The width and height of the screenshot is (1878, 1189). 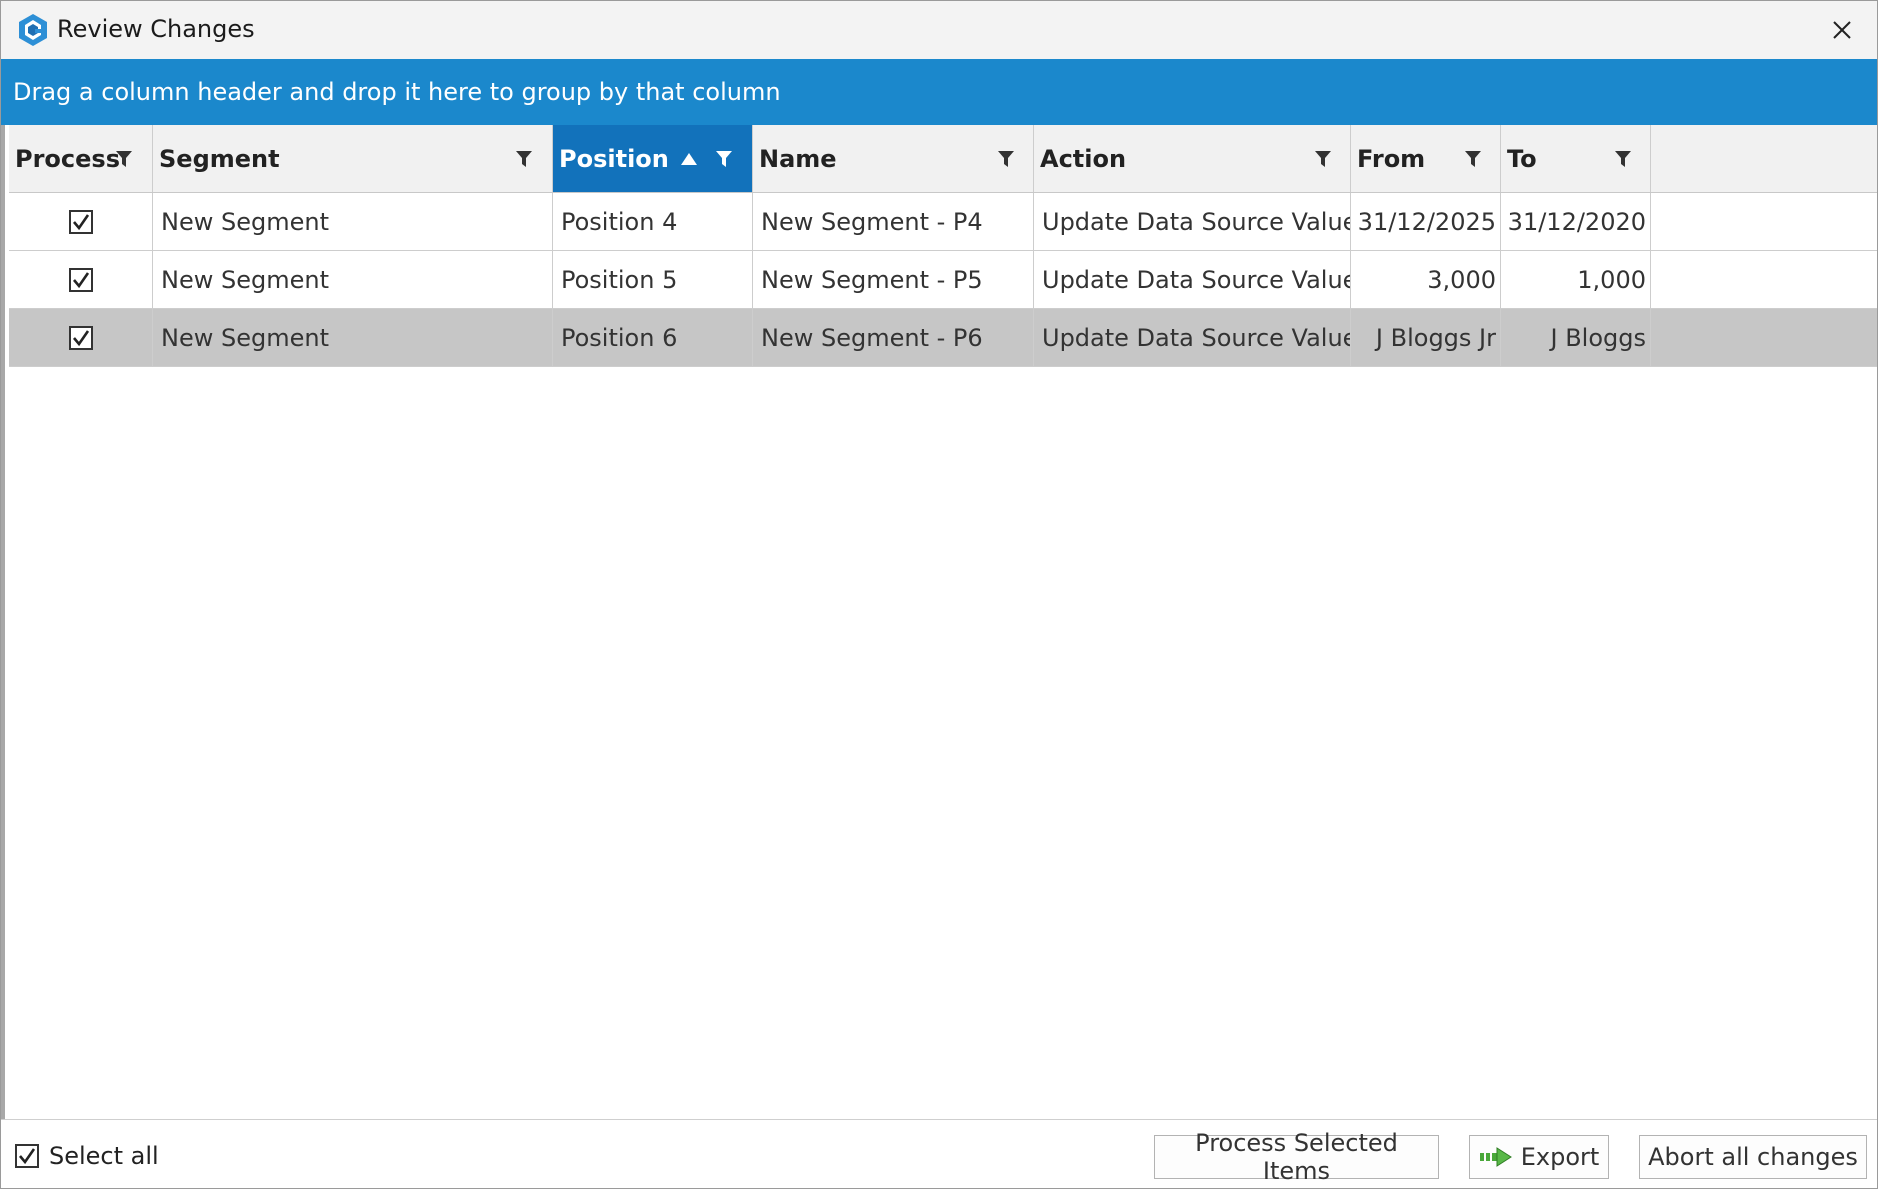 I want to click on column-header-process: Process, so click(x=81, y=158).